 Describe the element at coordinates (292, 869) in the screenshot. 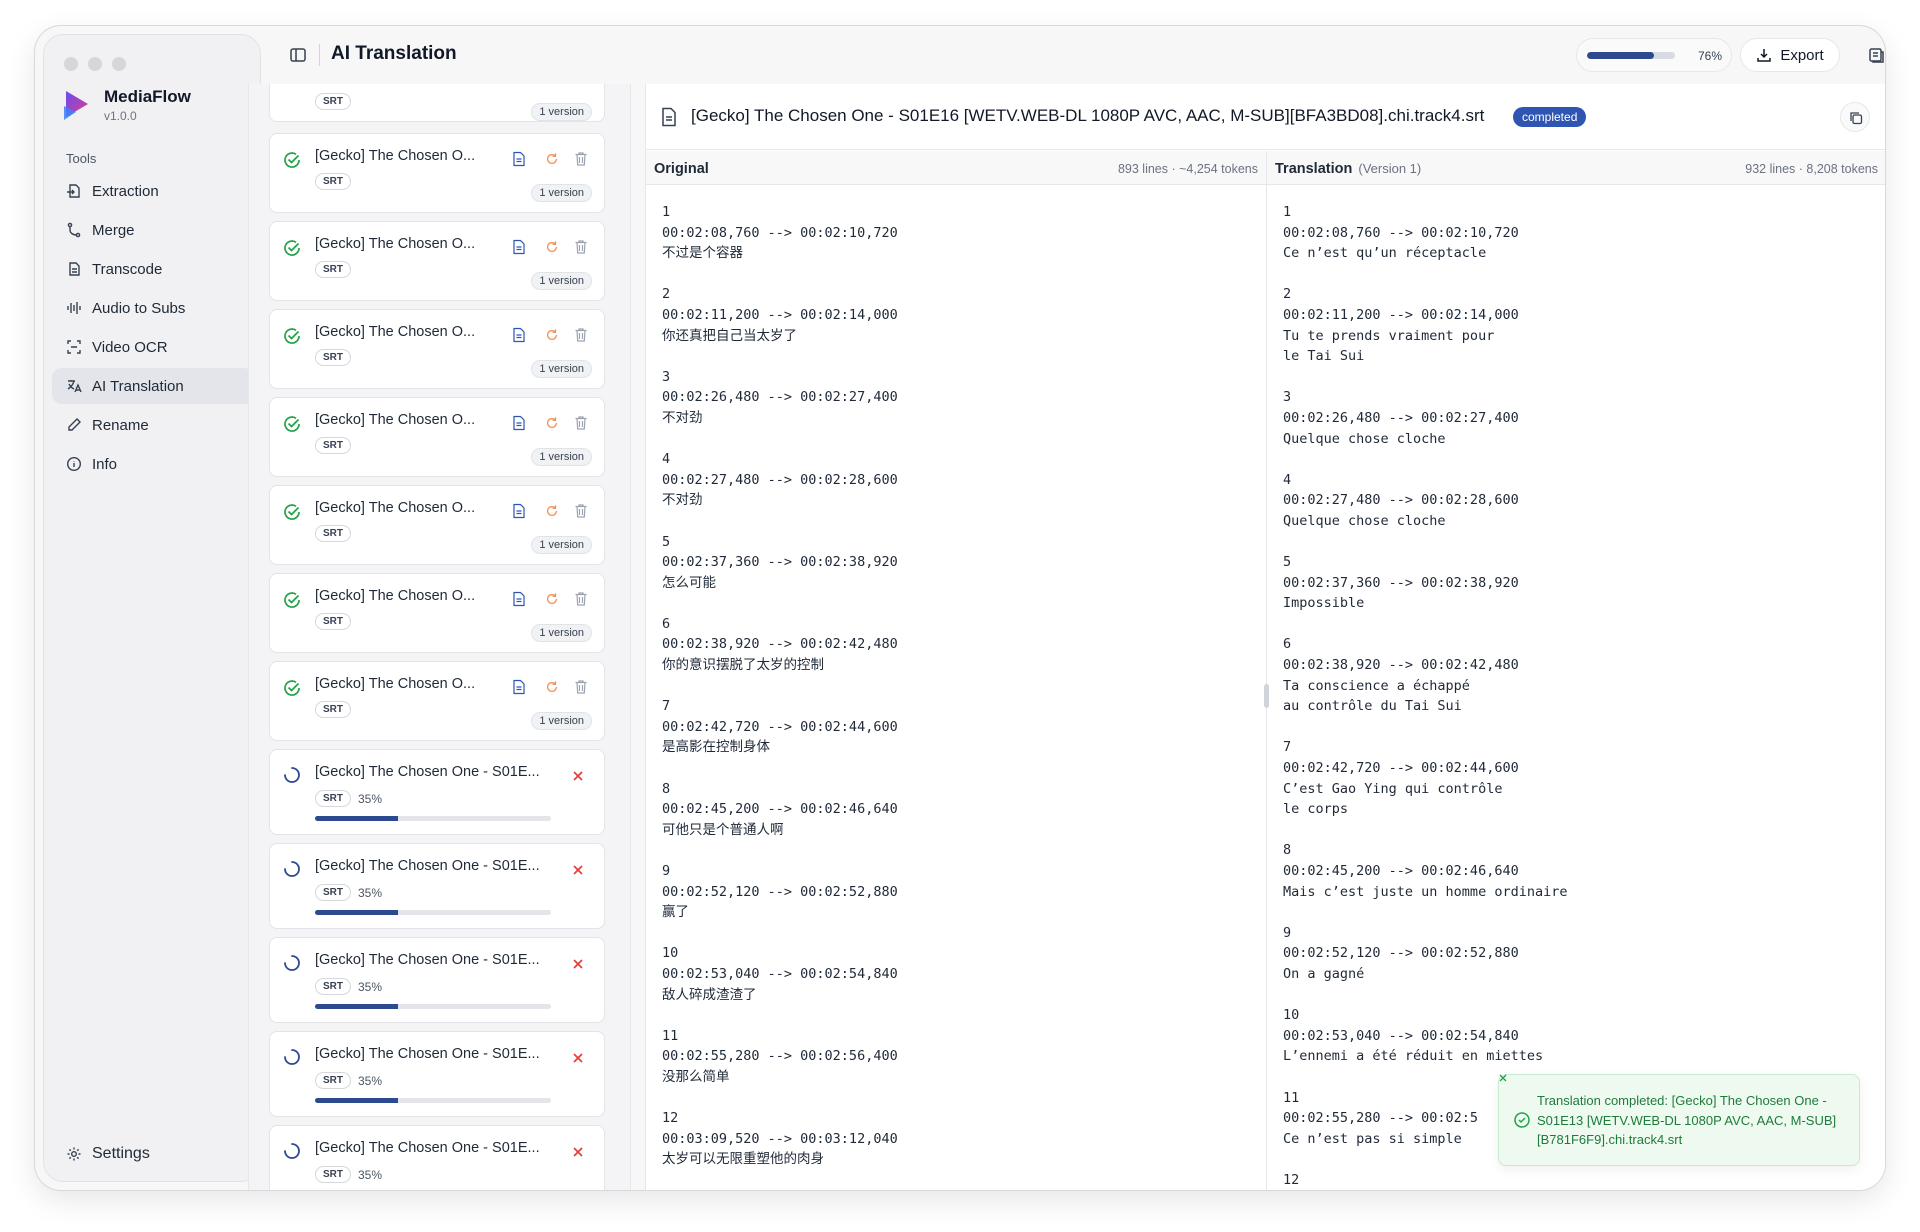

I see `spinner-icon` at that location.